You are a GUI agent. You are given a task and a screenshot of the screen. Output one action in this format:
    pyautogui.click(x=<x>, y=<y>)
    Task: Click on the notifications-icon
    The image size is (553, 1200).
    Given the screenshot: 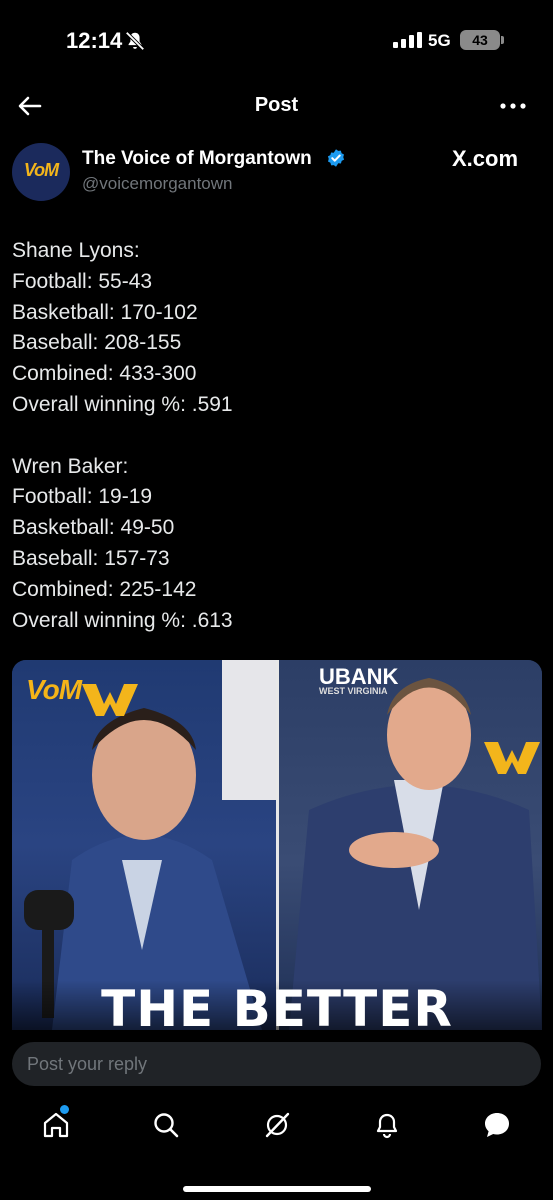 What is the action you would take?
    pyautogui.click(x=387, y=1125)
    